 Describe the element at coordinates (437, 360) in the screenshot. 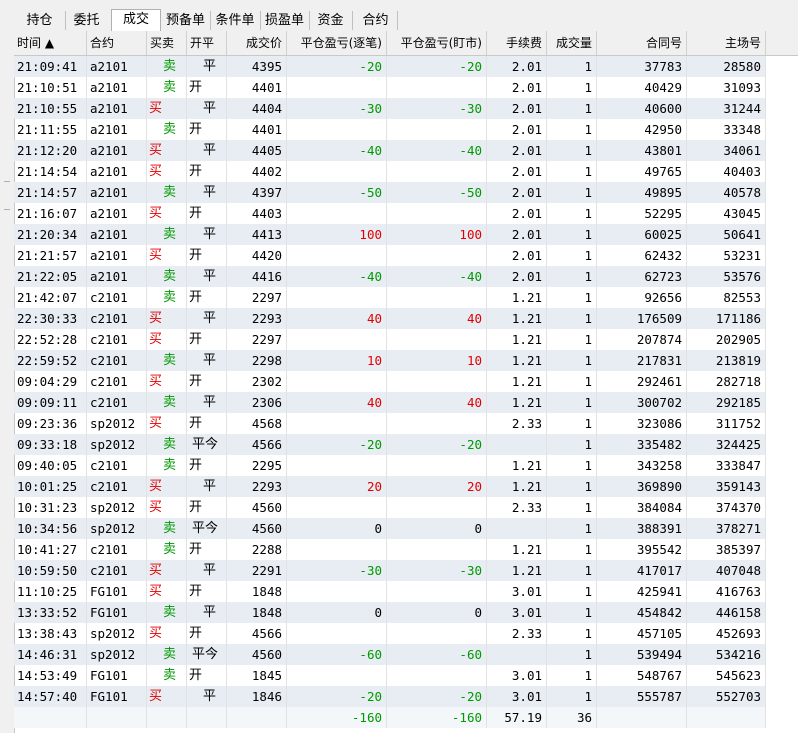

I see `cell-pnl-mark: 10` at that location.